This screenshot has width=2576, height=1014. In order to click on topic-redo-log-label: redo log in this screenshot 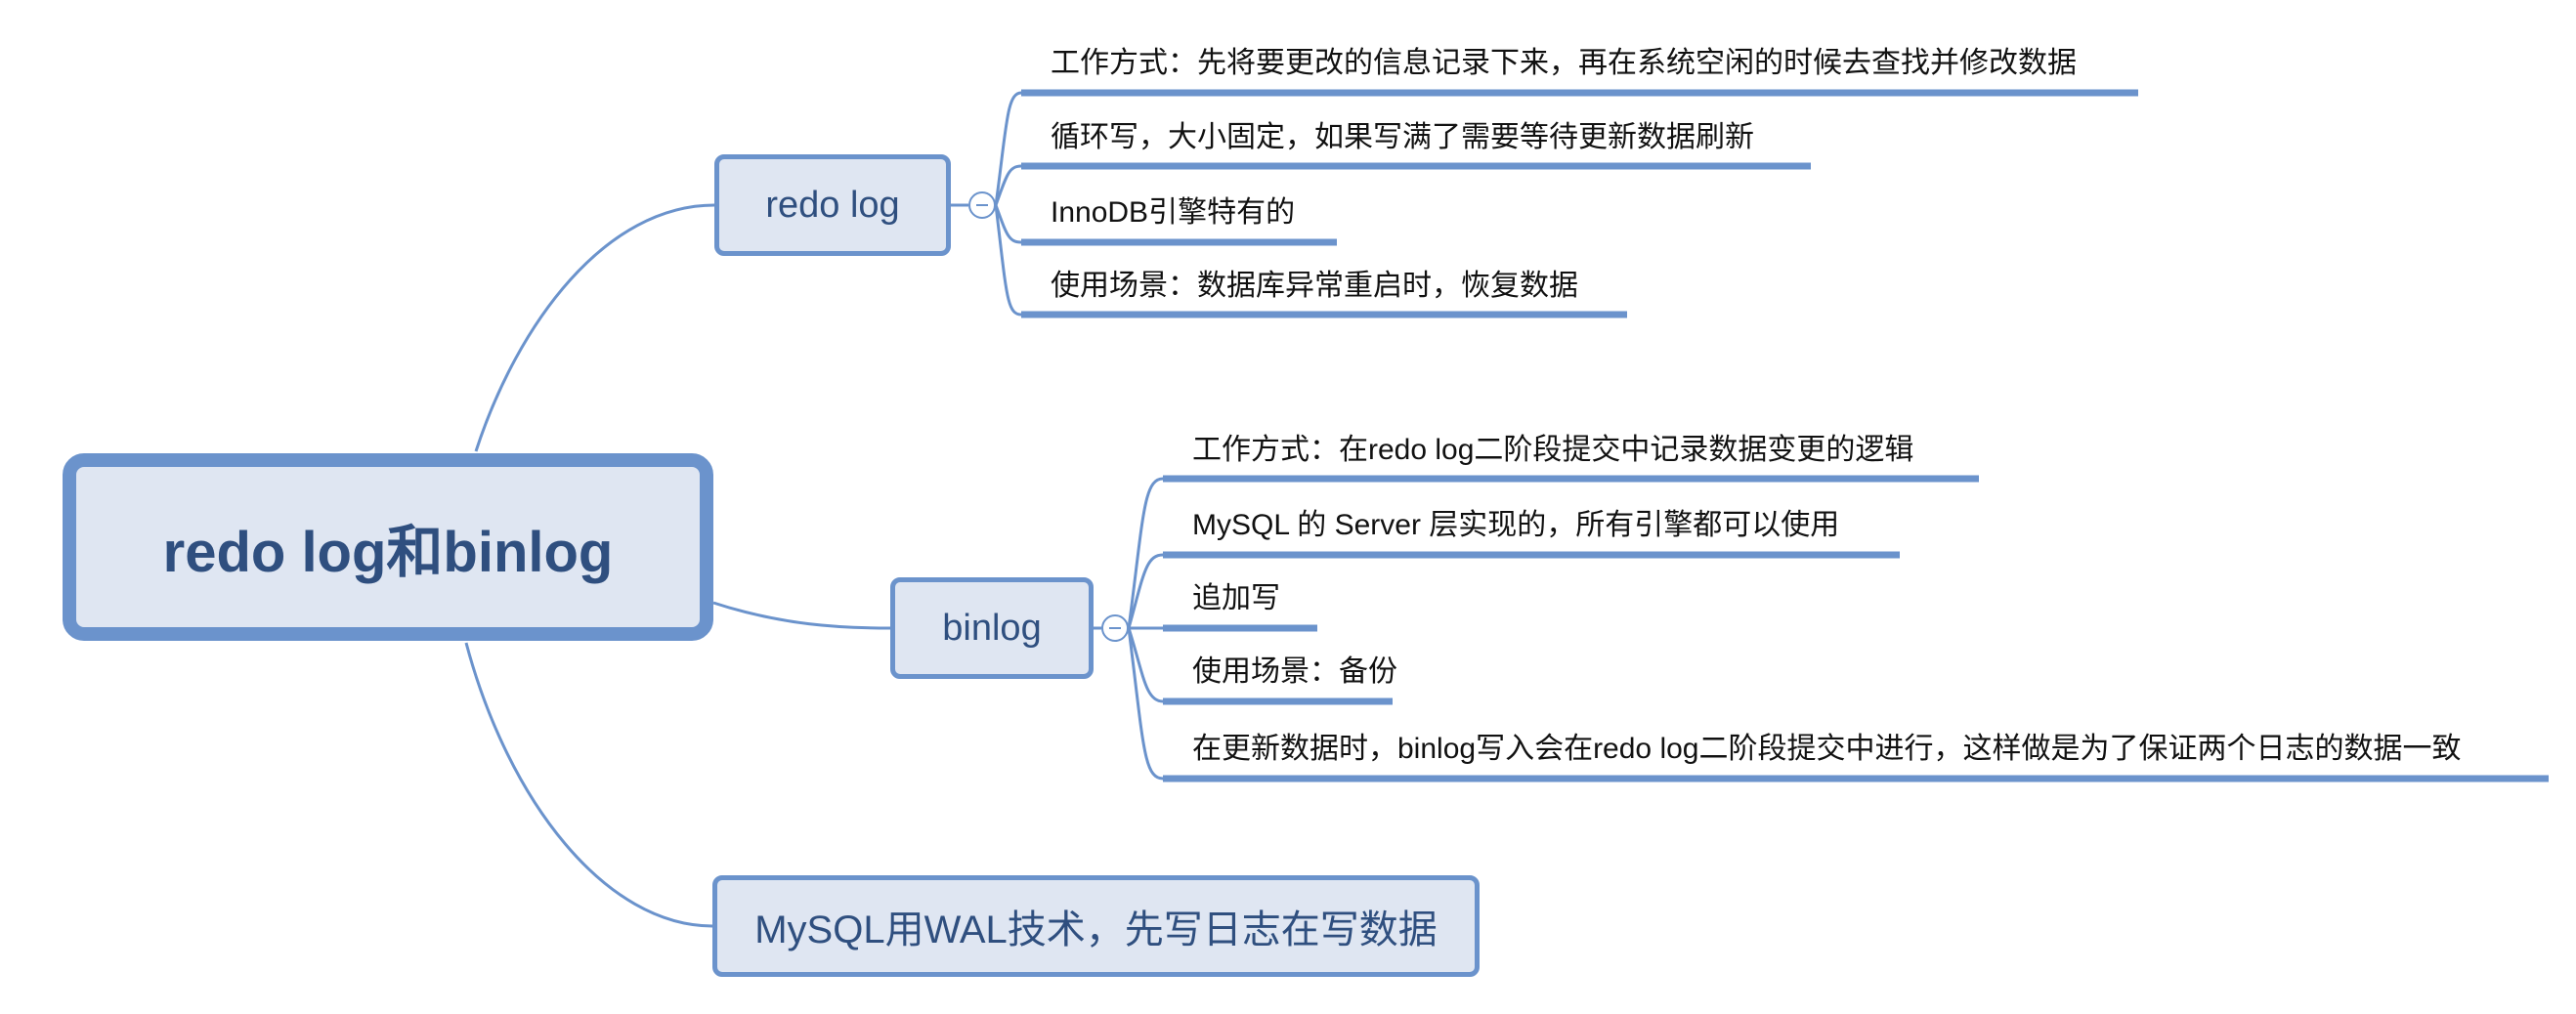, I will do `click(832, 205)`.